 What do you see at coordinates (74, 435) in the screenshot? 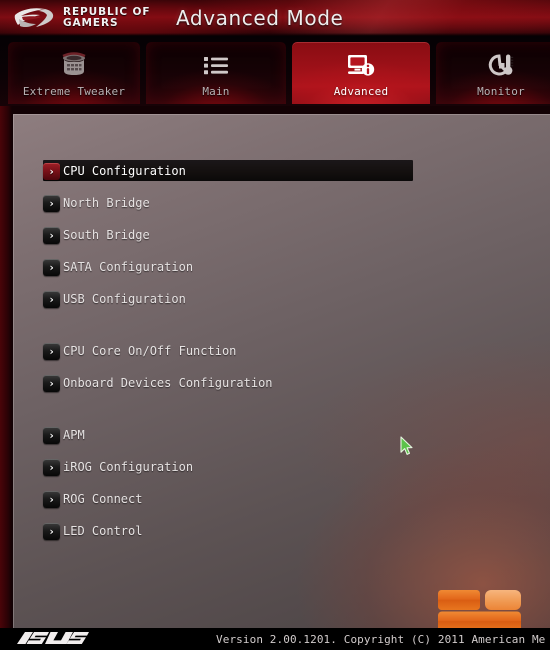
I see `menu-item-label: APM` at bounding box center [74, 435].